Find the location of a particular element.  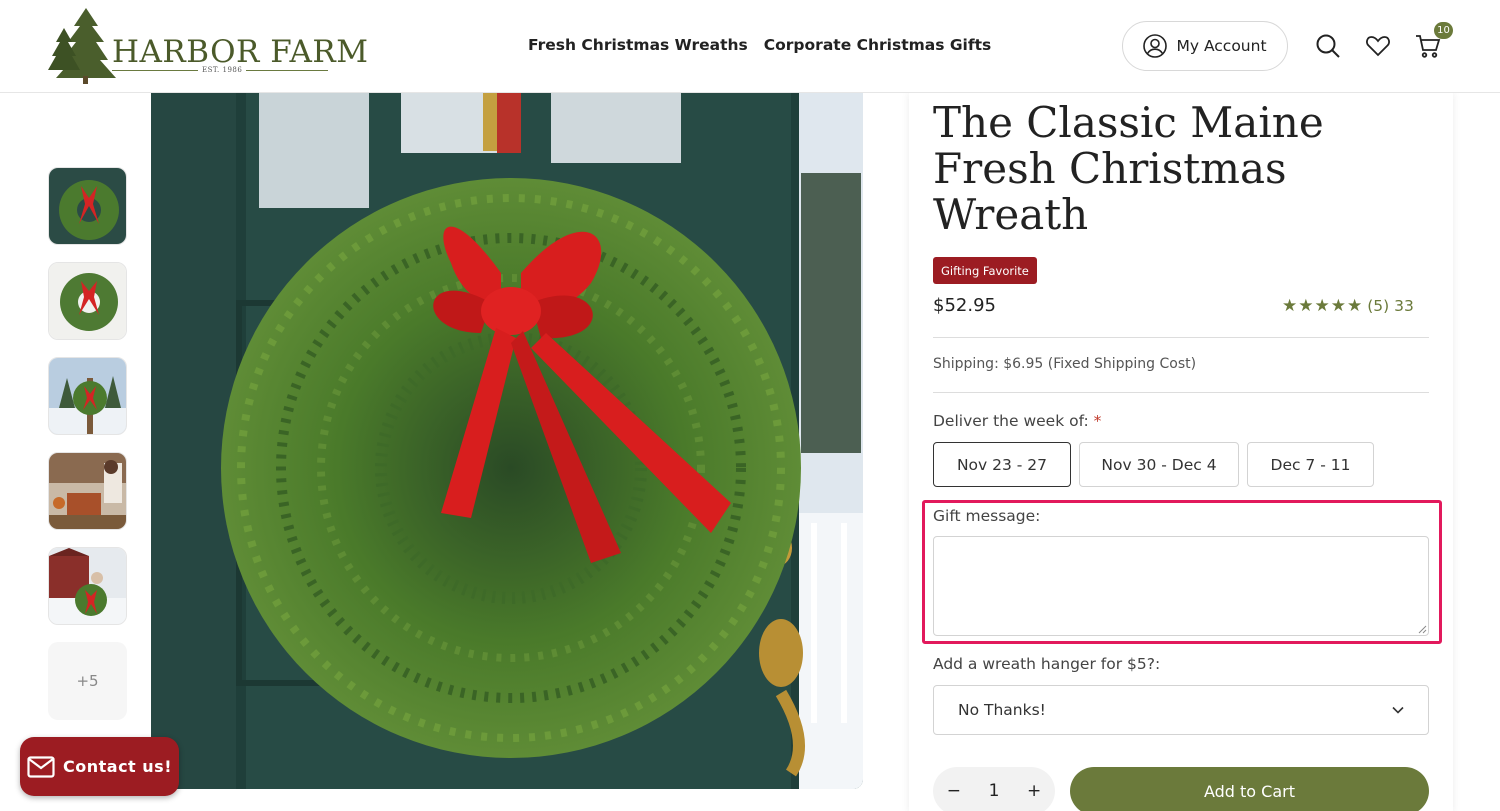

my-account-label: My Account is located at coordinates (1221, 46).